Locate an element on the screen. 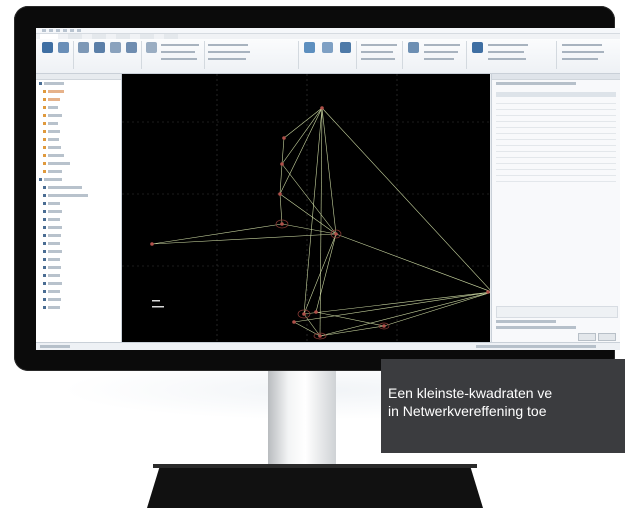 Image resolution: width=625 pixels, height=508 pixels. info-text is located at coordinates (526, 321).